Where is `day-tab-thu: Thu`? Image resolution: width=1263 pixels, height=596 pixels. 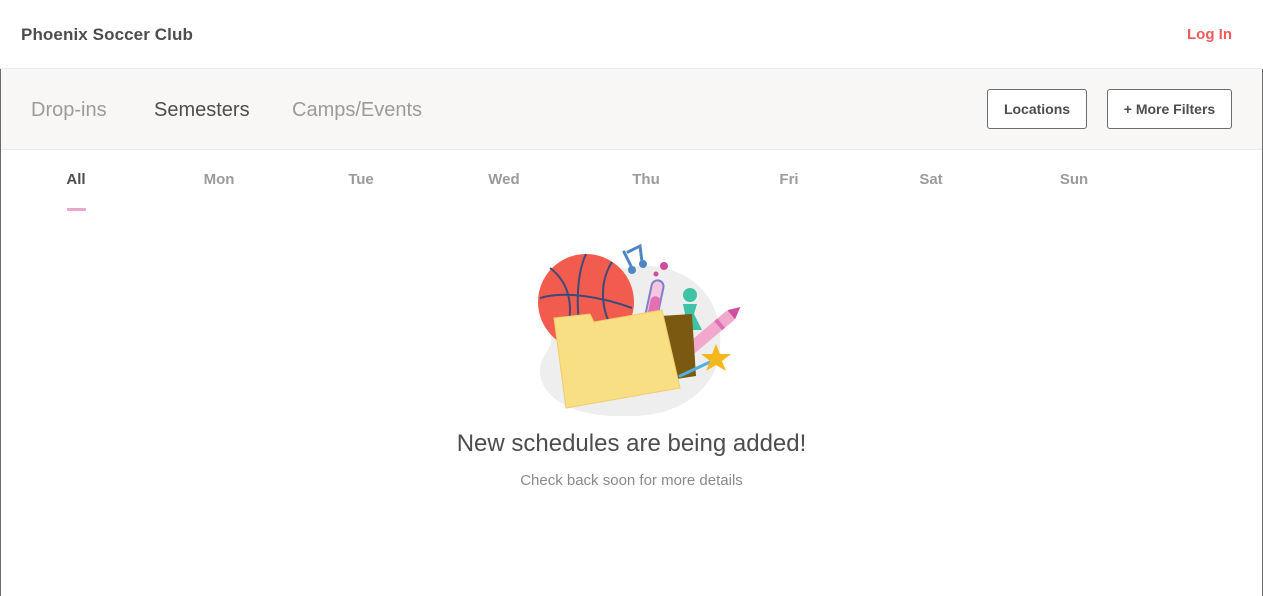
day-tab-thu: Thu is located at coordinates (646, 179).